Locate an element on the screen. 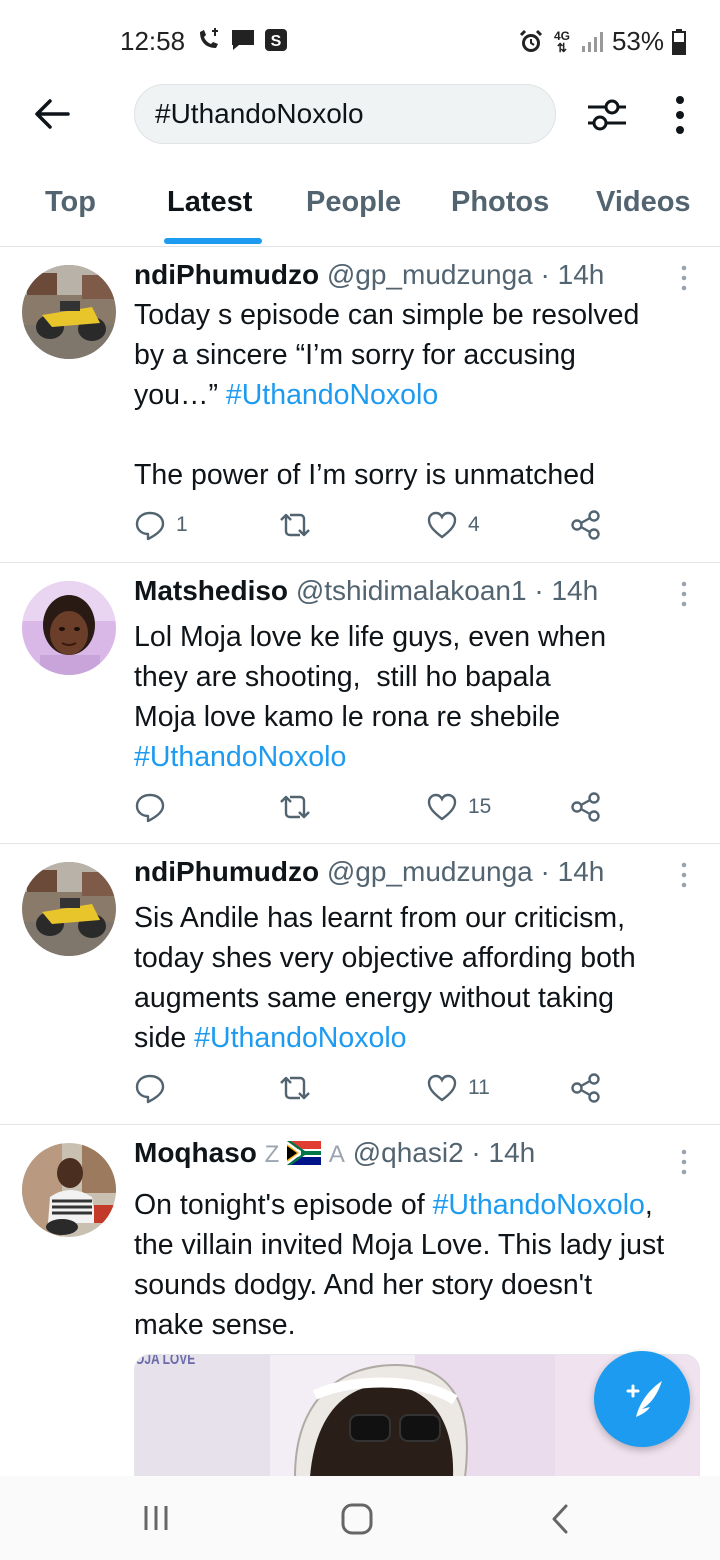 The height and width of the screenshot is (1560, 720). alarm-icon is located at coordinates (531, 40).